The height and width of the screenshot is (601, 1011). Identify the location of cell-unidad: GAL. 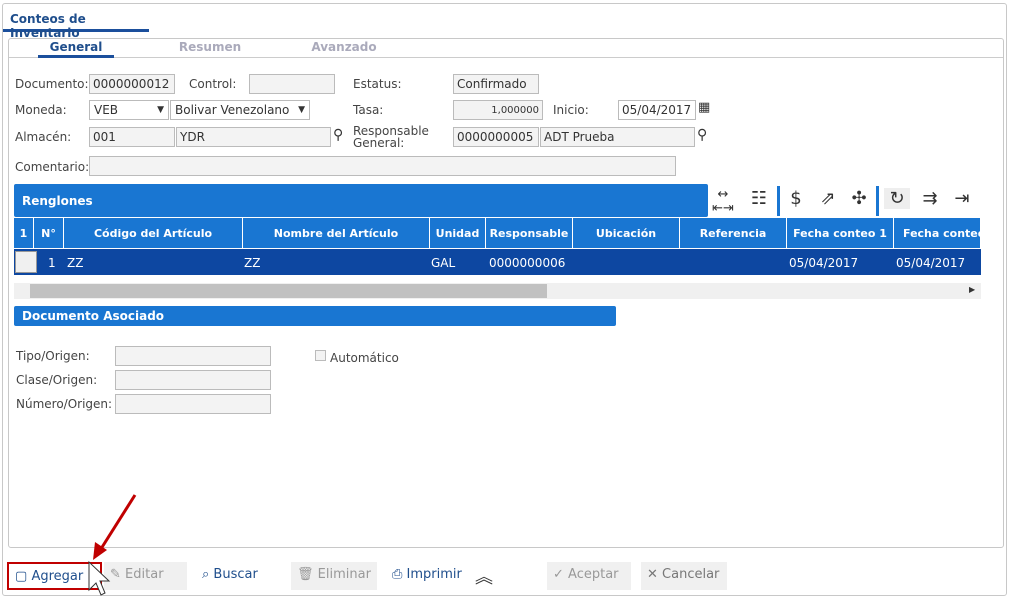
(443, 263).